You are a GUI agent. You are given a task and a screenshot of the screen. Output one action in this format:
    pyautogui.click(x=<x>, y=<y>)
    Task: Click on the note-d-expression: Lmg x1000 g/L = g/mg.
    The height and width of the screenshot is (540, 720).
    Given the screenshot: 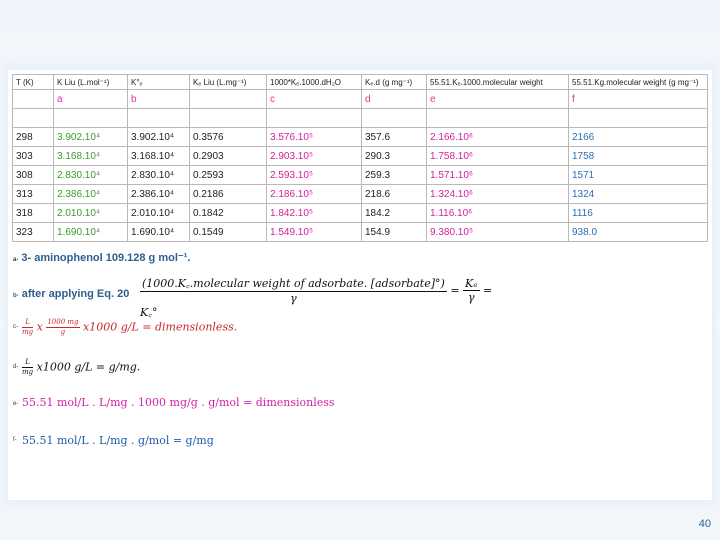 What is the action you would take?
    pyautogui.click(x=81, y=367)
    